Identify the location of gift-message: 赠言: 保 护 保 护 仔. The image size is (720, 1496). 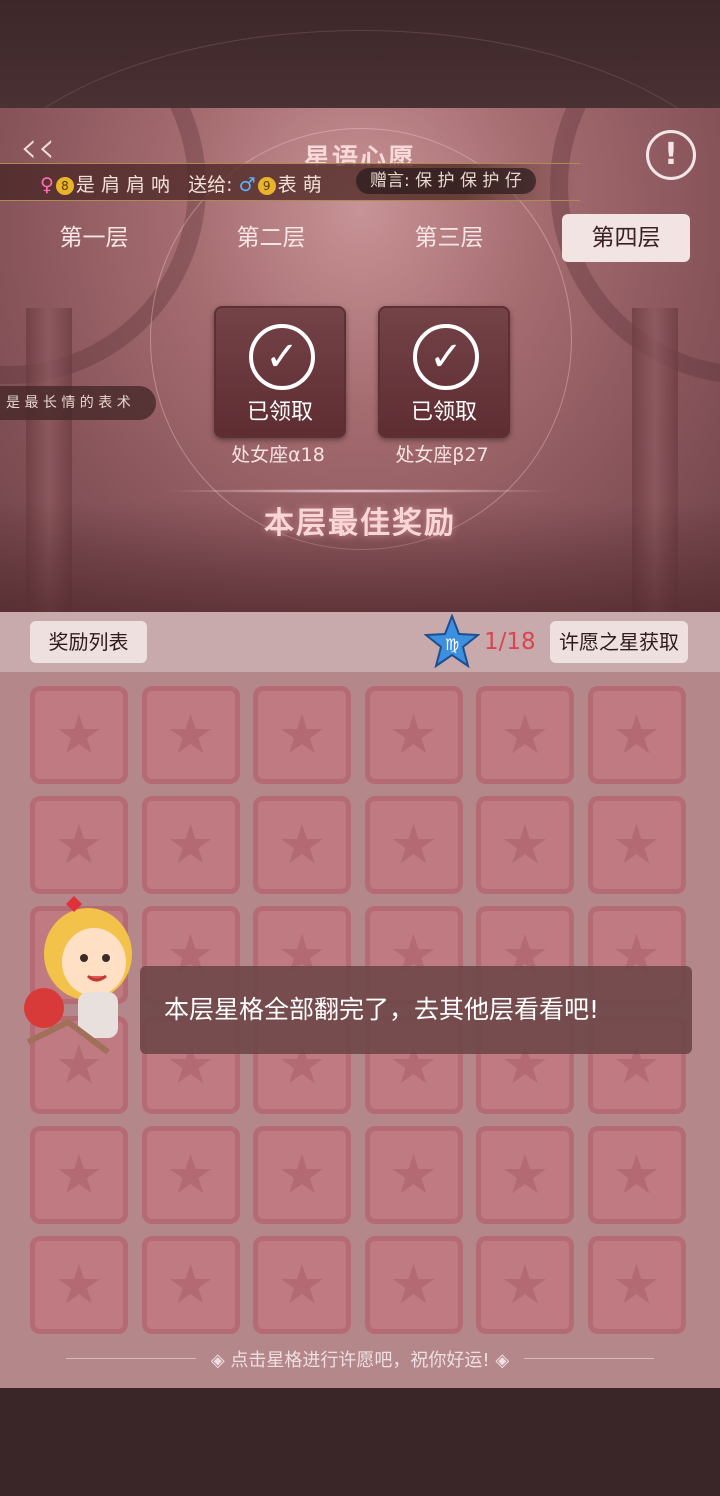
(446, 181).